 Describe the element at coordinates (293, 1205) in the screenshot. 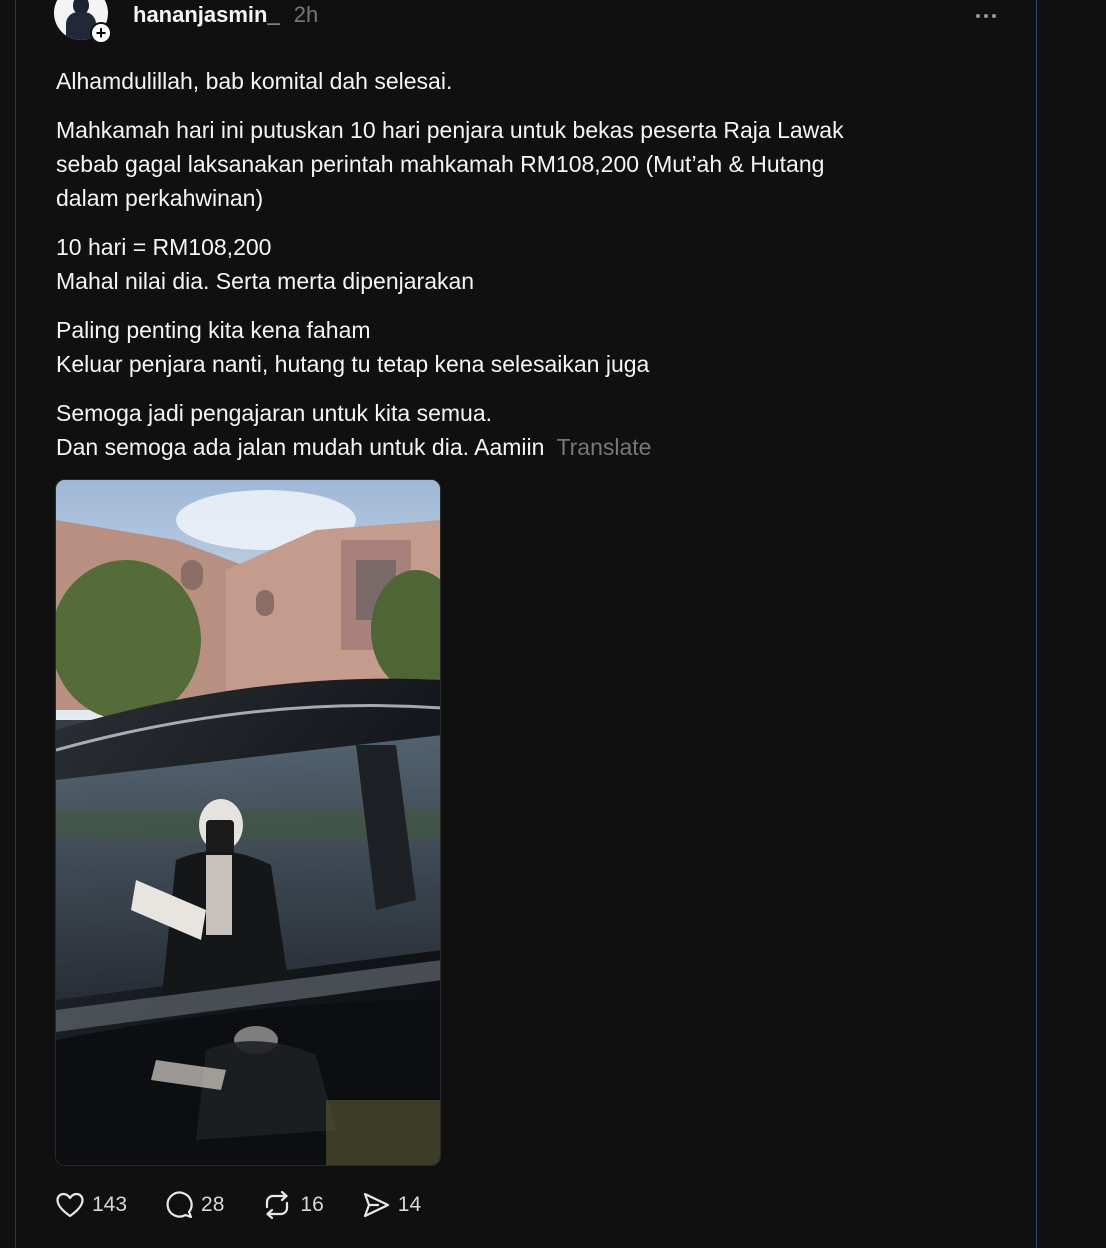

I see `repost-button: 16` at that location.